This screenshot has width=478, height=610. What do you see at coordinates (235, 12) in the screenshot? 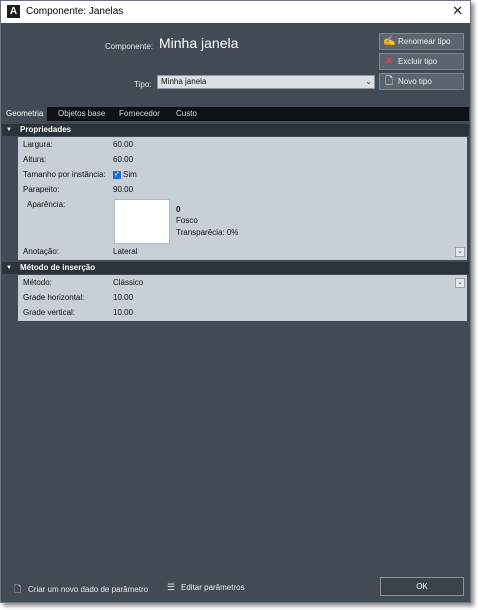
I see `title-bar: A Componente: Janelas ✕` at bounding box center [235, 12].